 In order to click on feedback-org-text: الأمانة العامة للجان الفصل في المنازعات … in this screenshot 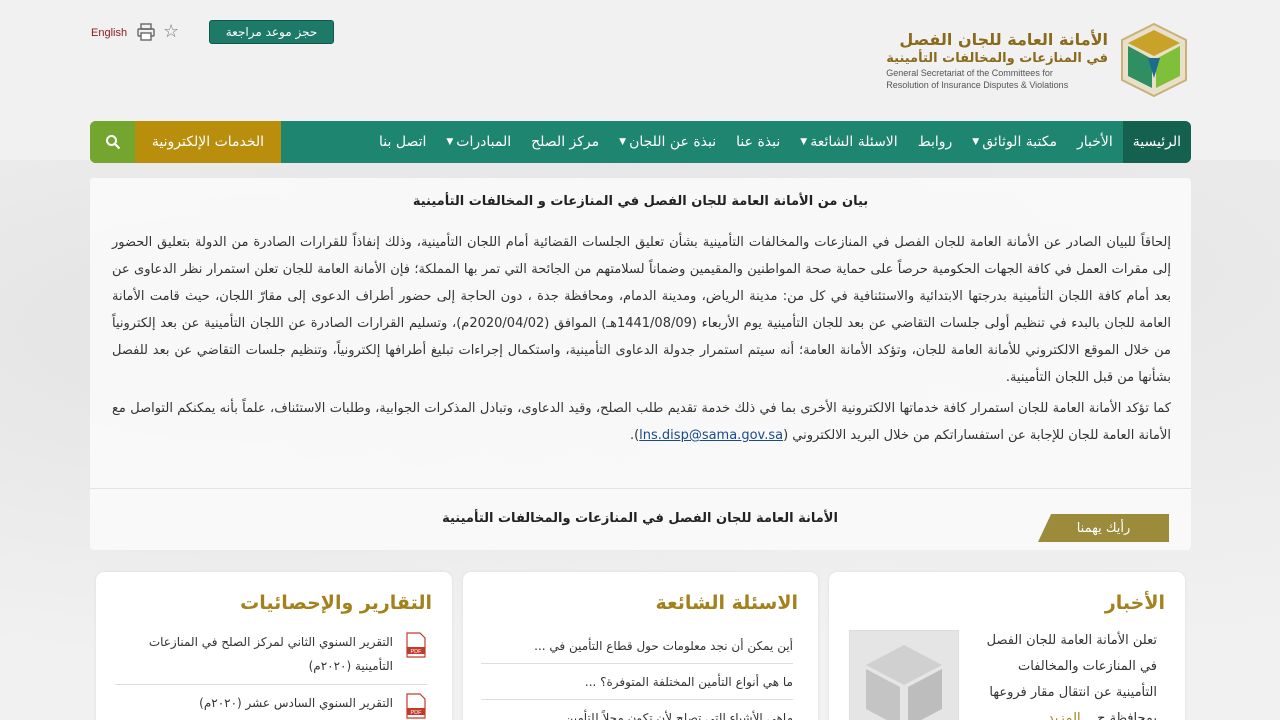, I will do `click(640, 518)`.